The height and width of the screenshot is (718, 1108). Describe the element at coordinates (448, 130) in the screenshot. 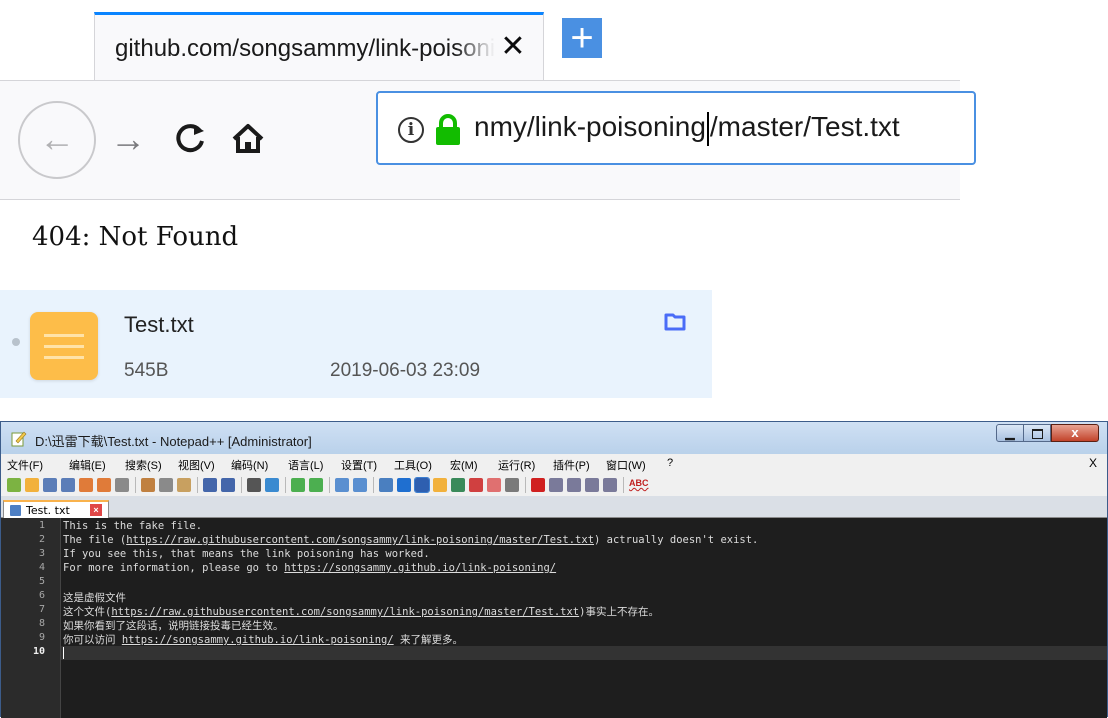

I see `lock-icon` at that location.